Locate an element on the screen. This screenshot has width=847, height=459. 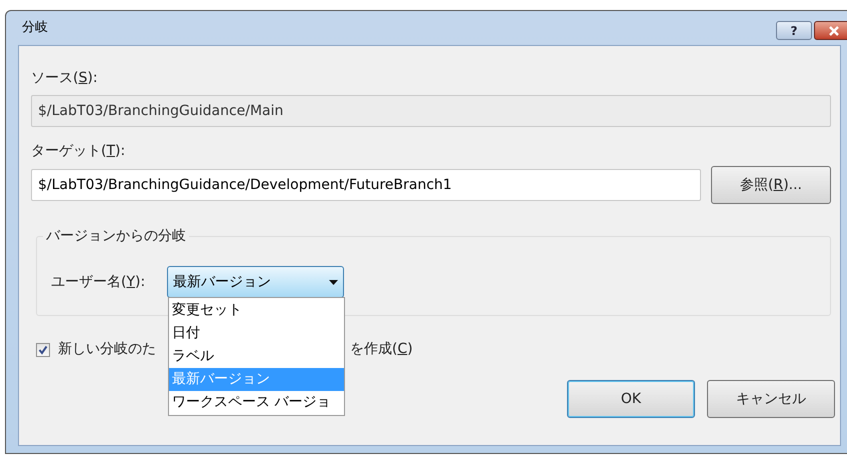
dropdown-arrow-icon is located at coordinates (333, 282).